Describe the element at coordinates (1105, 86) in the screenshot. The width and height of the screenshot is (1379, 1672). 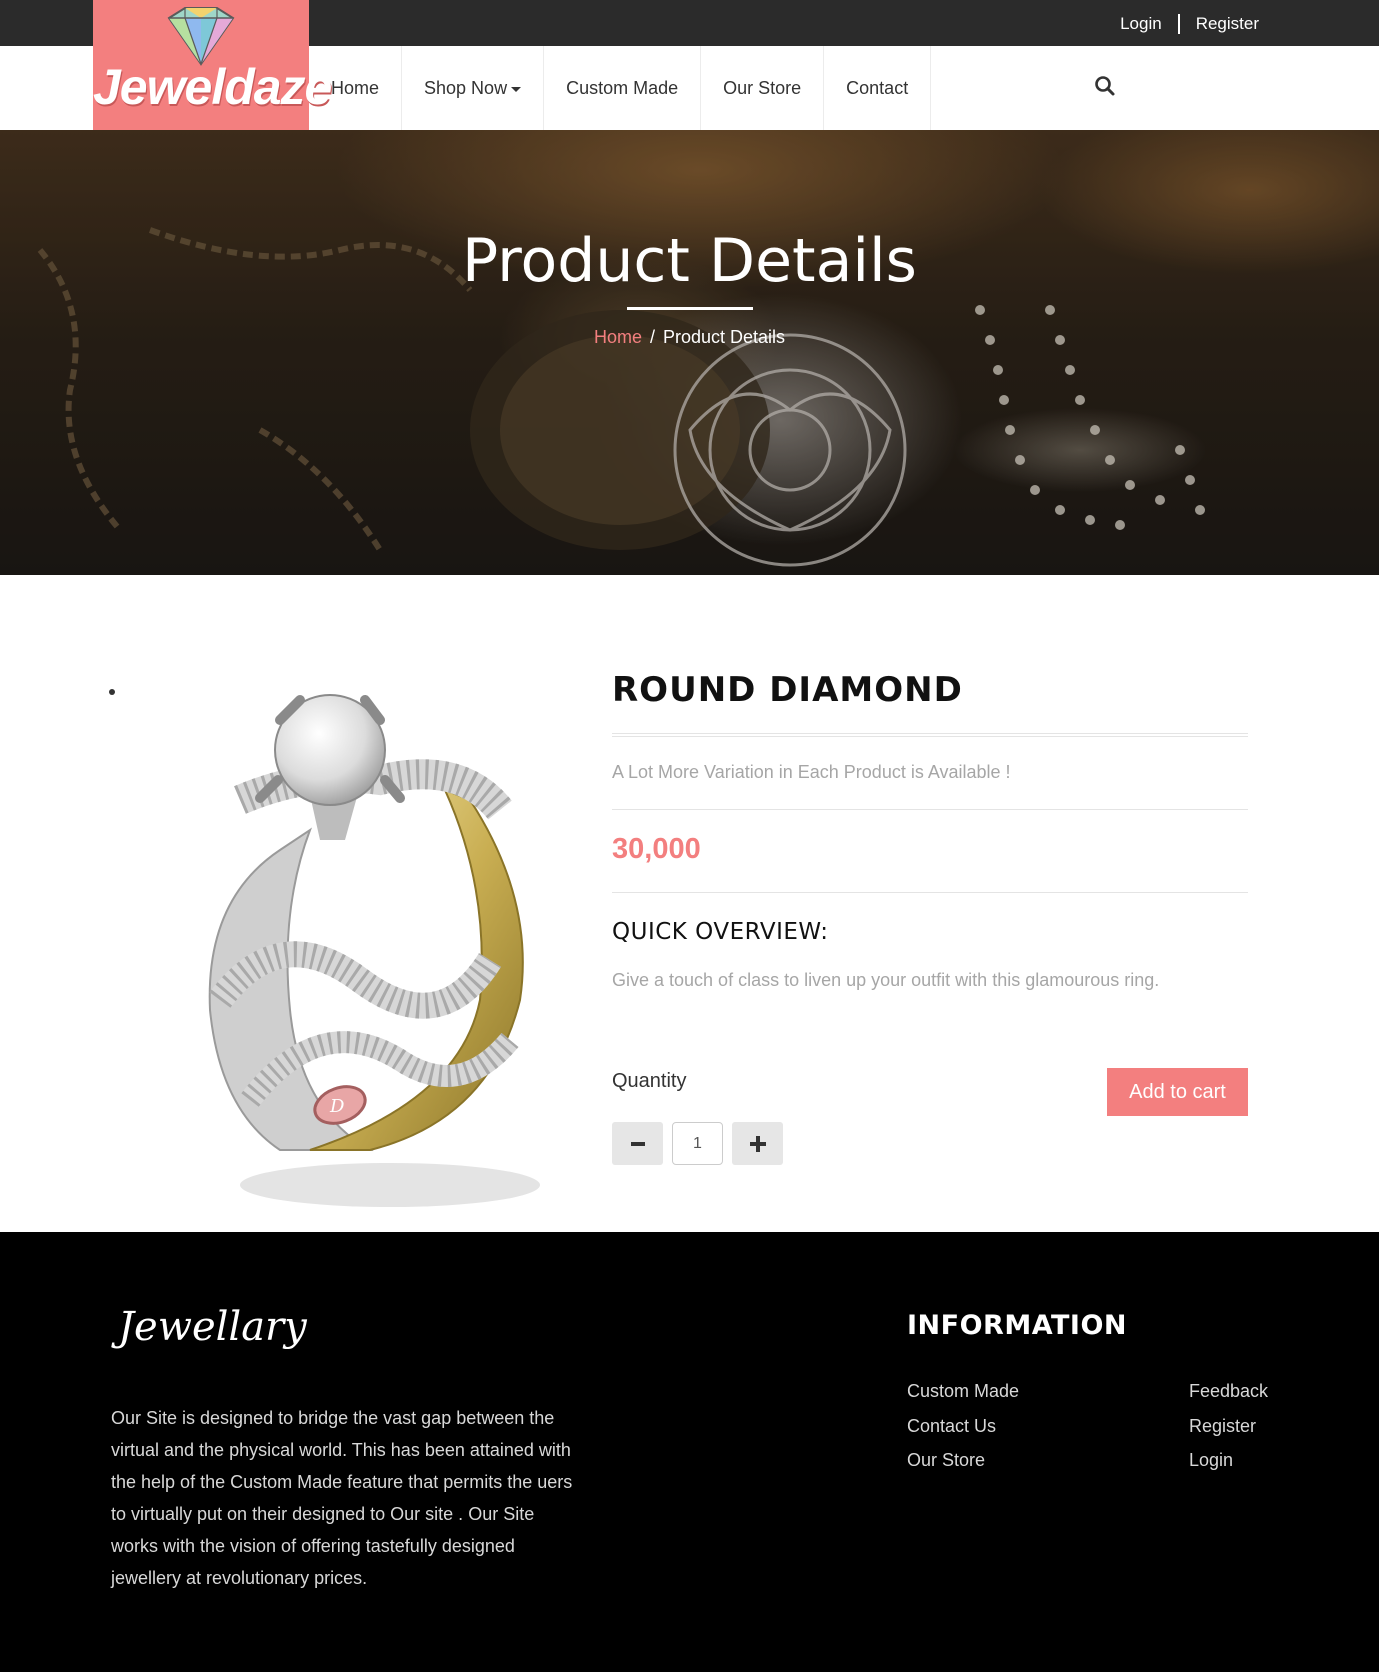
I see `search-icon` at that location.